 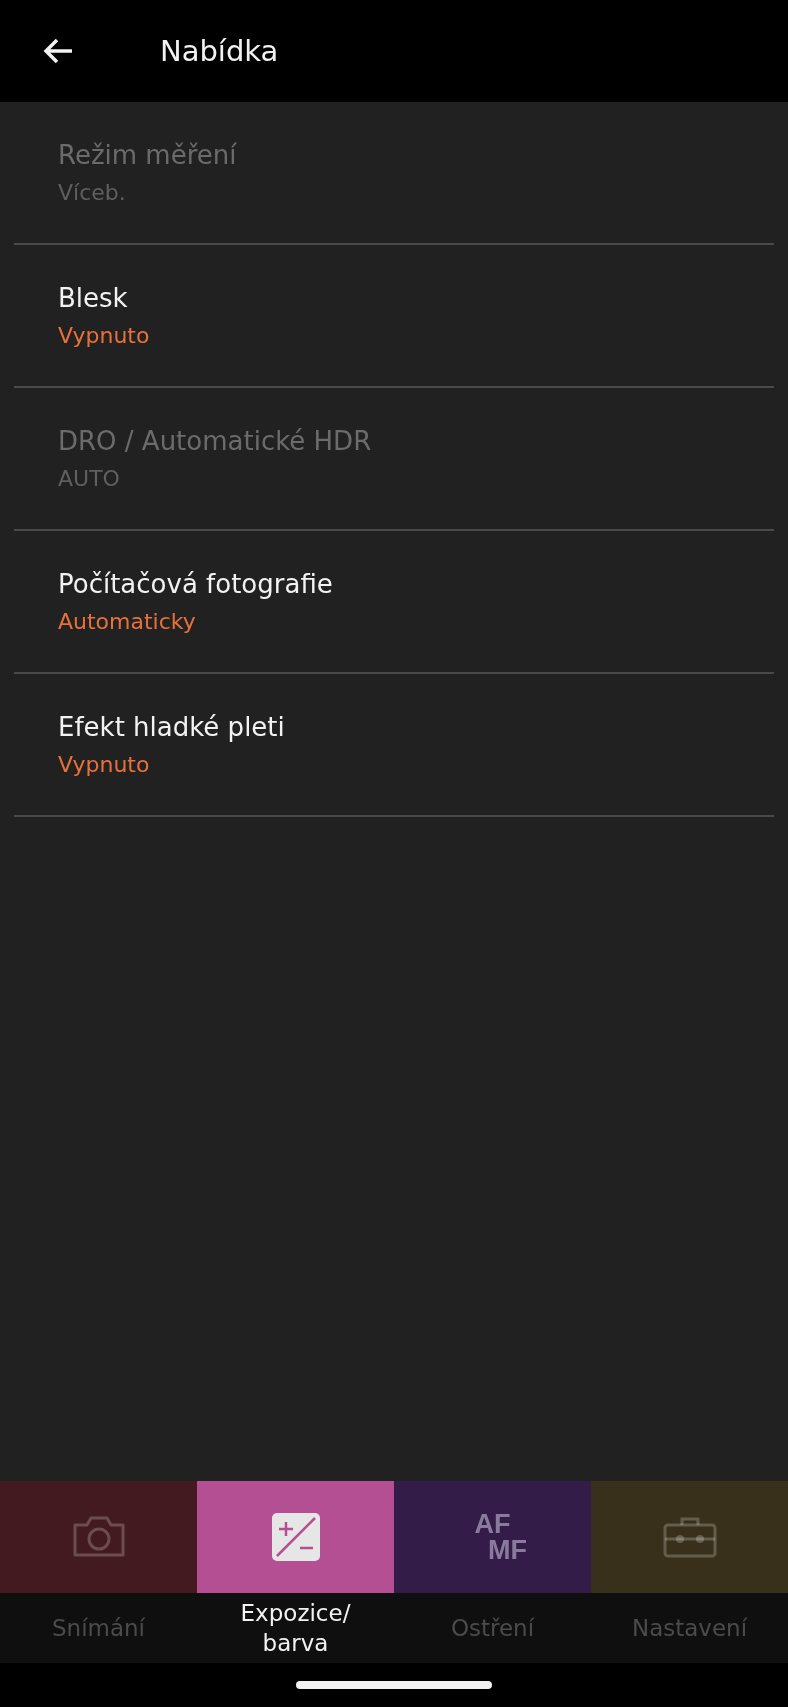 What do you see at coordinates (93, 298) in the screenshot?
I see `setting-label: Blesk` at bounding box center [93, 298].